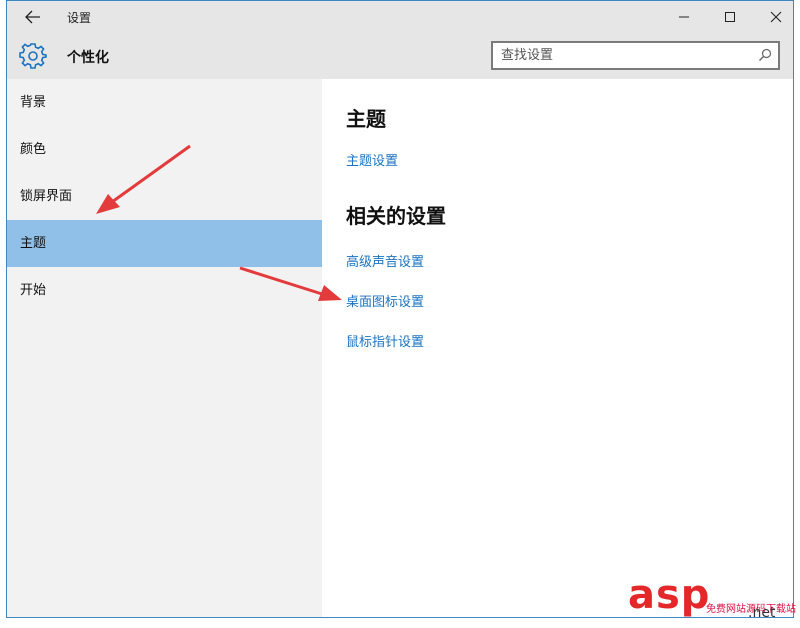  I want to click on search-input, so click(617, 55).